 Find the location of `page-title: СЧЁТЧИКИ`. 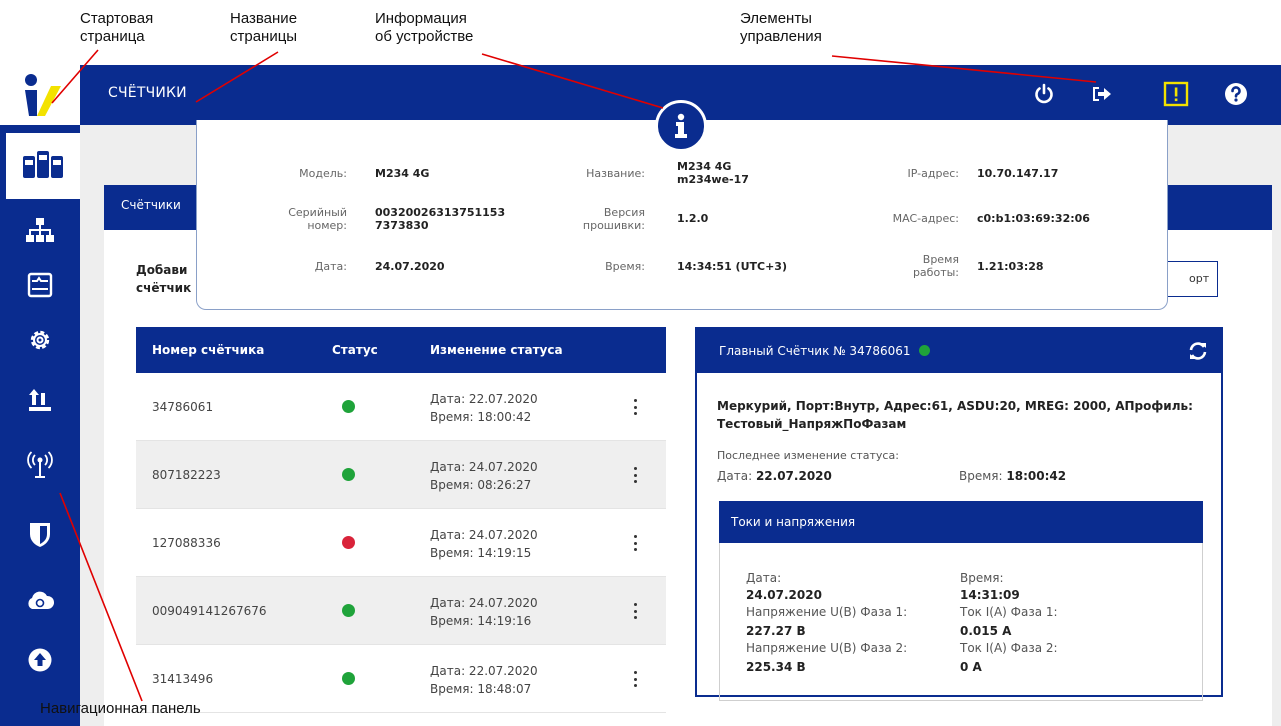

page-title: СЧЁТЧИКИ is located at coordinates (147, 93).